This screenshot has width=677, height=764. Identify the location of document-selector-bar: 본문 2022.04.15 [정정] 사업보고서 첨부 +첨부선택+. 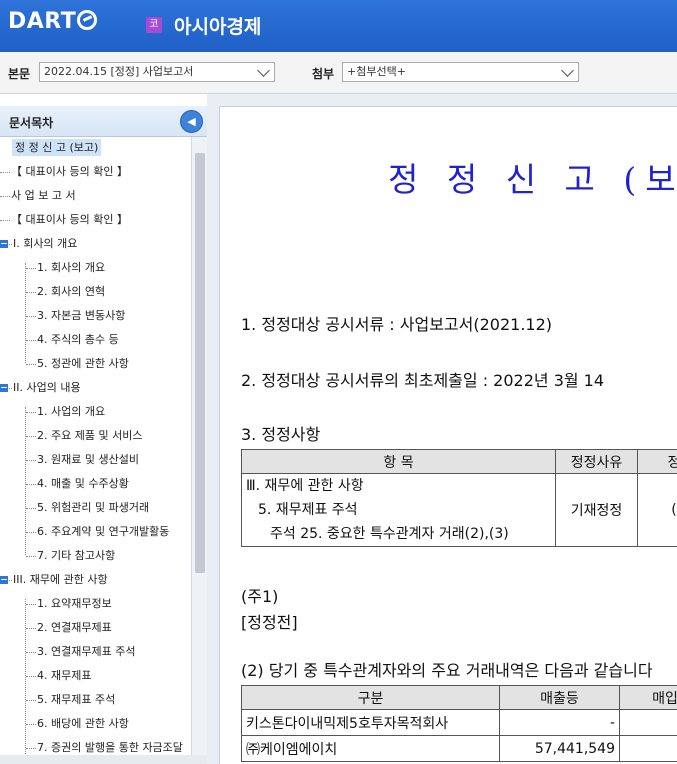
(338, 73).